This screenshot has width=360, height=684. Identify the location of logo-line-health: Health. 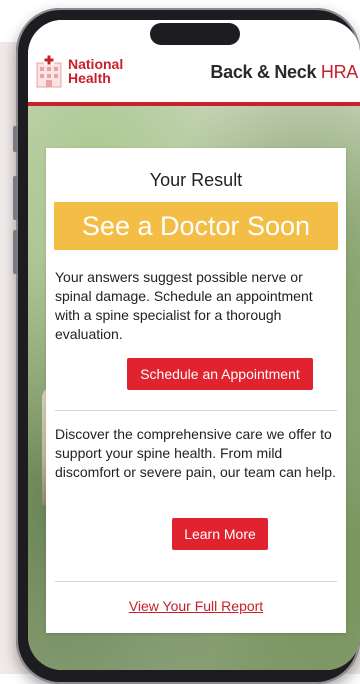
(89, 78).